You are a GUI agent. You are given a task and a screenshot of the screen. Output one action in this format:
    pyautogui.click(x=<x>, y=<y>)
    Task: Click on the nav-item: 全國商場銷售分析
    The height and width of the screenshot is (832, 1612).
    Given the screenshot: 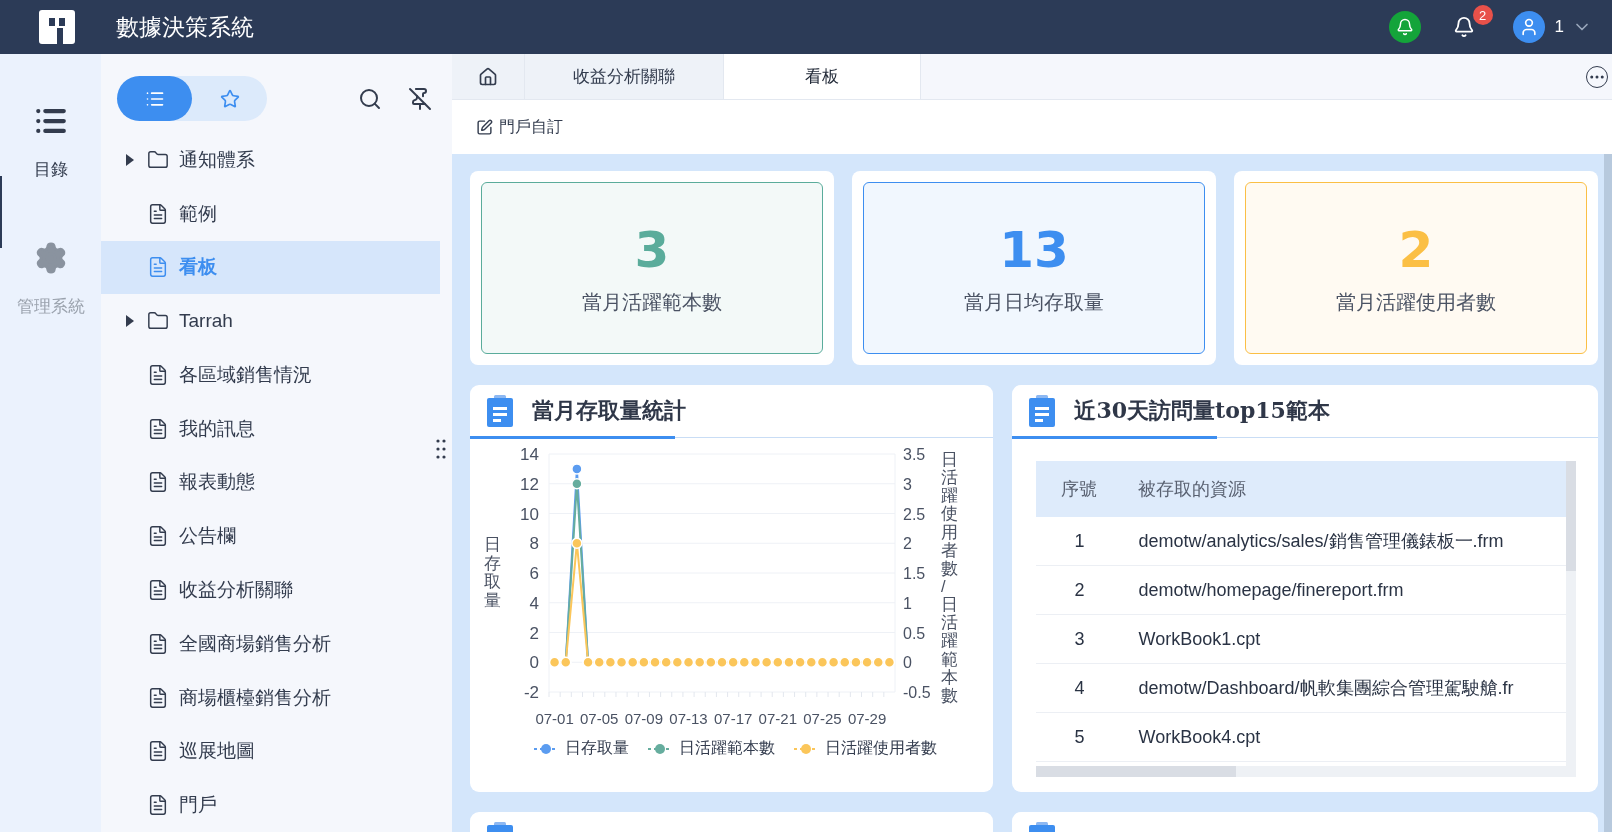 What is the action you would take?
    pyautogui.click(x=270, y=643)
    